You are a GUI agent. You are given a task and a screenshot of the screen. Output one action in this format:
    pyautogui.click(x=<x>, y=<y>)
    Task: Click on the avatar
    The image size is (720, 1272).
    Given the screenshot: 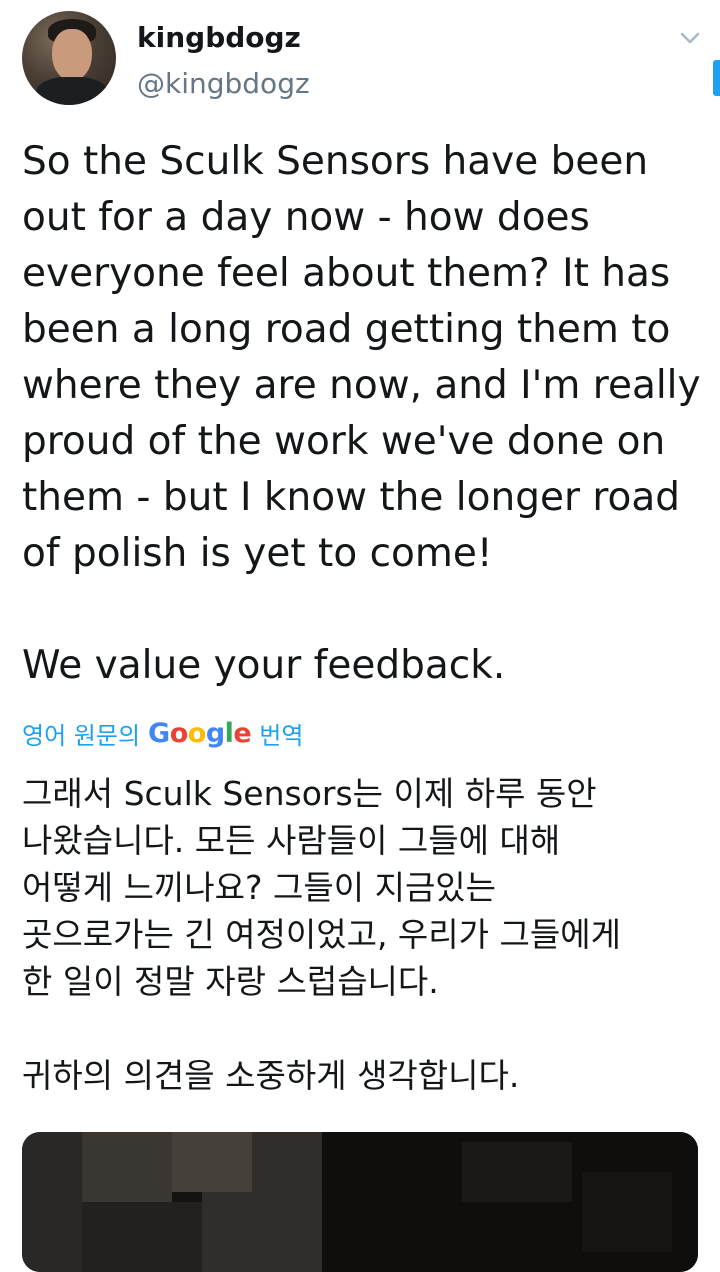 What is the action you would take?
    pyautogui.click(x=69, y=58)
    